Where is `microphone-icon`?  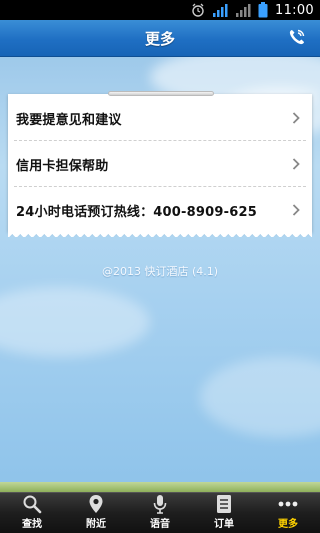 microphone-icon is located at coordinates (160, 503).